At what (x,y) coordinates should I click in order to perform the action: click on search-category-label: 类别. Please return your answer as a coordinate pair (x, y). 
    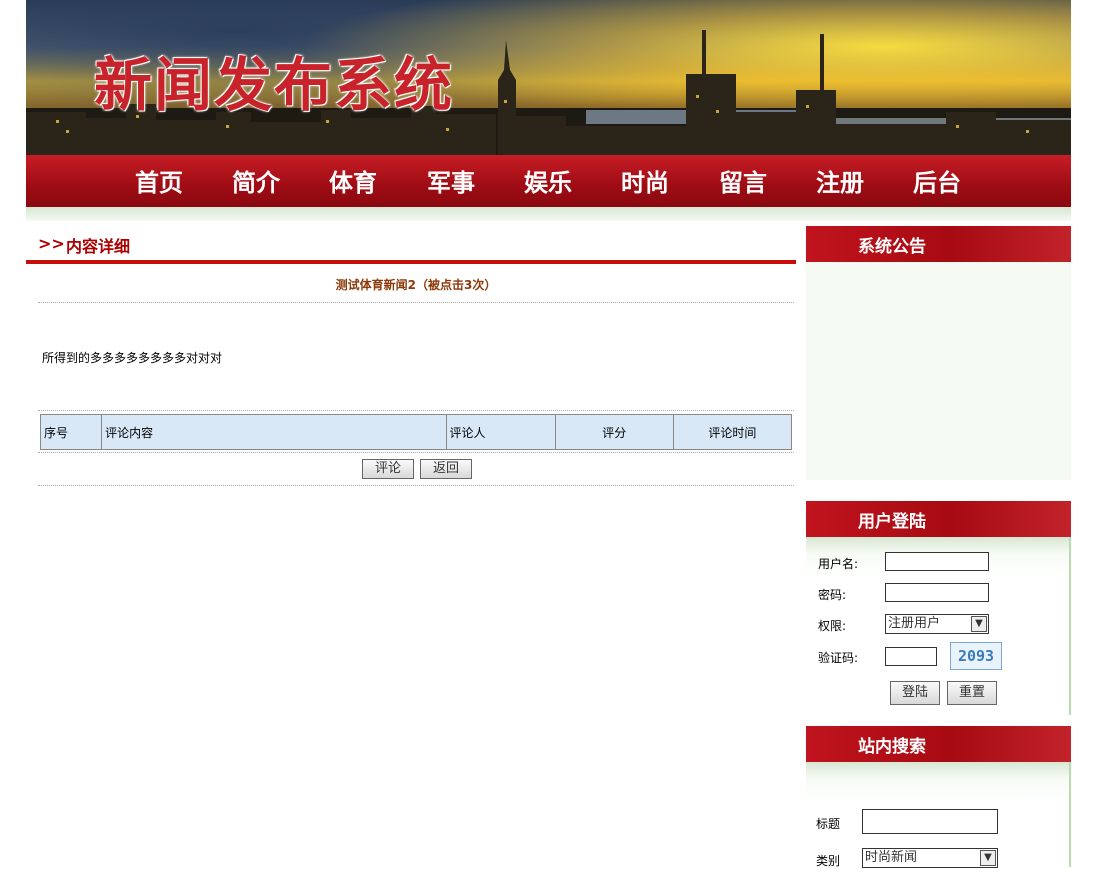
    Looking at the image, I should click on (828, 861).